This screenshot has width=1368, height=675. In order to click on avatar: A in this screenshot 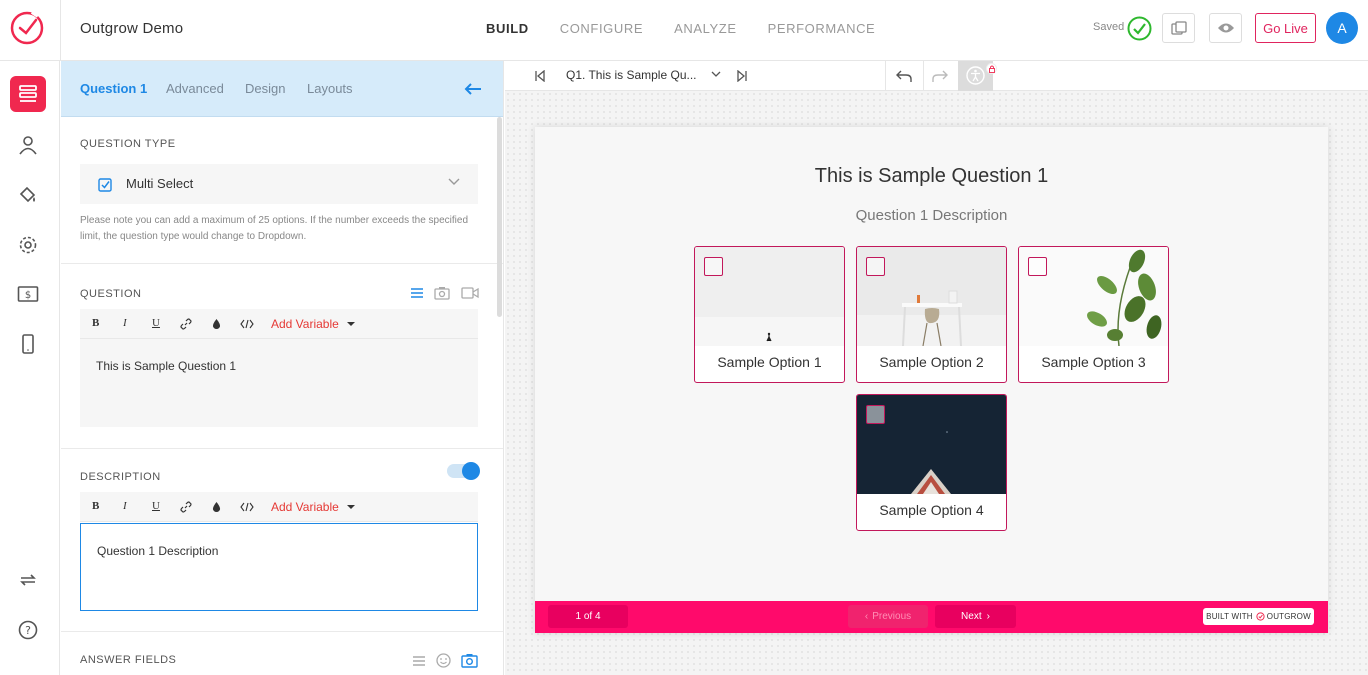, I will do `click(1342, 28)`.